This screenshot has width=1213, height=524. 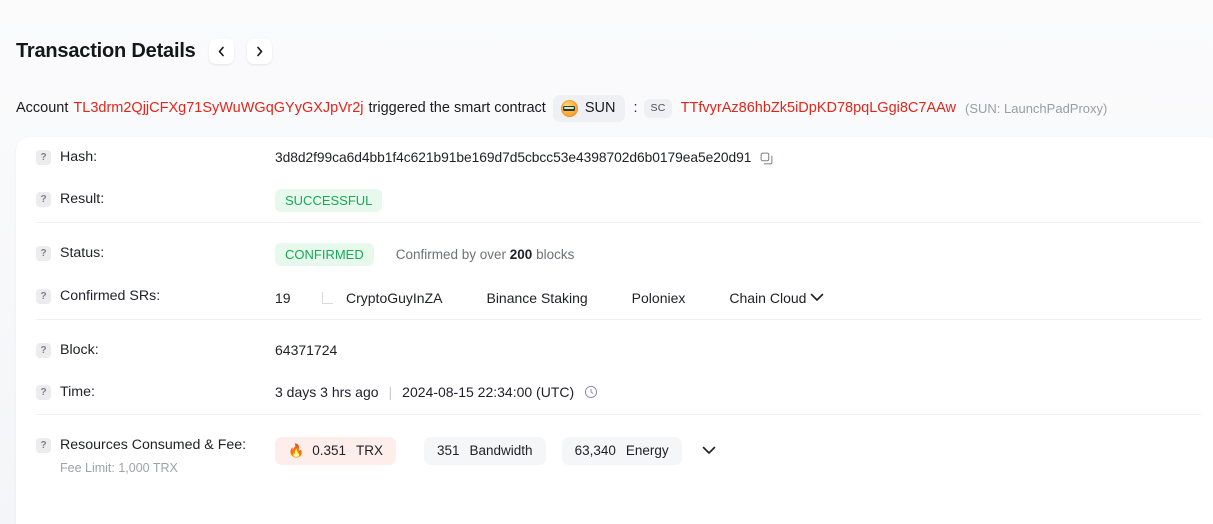 What do you see at coordinates (155, 156) in the screenshot?
I see `row-hash-label: ? Hash:` at bounding box center [155, 156].